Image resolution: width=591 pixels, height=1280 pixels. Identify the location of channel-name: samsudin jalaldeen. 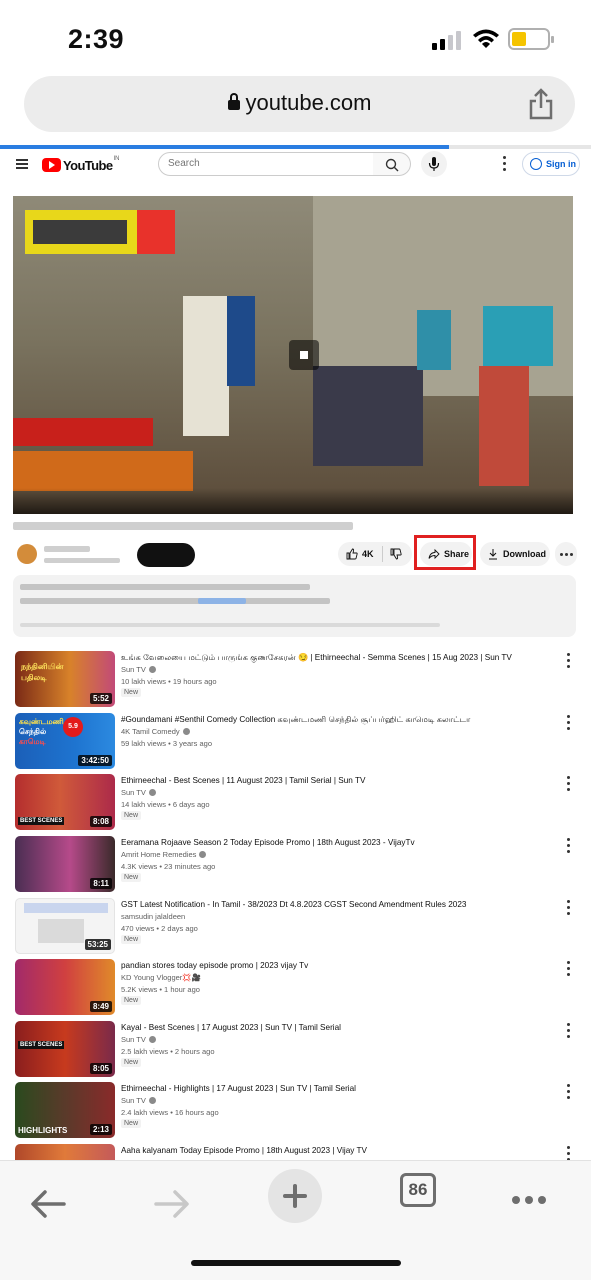
(153, 916).